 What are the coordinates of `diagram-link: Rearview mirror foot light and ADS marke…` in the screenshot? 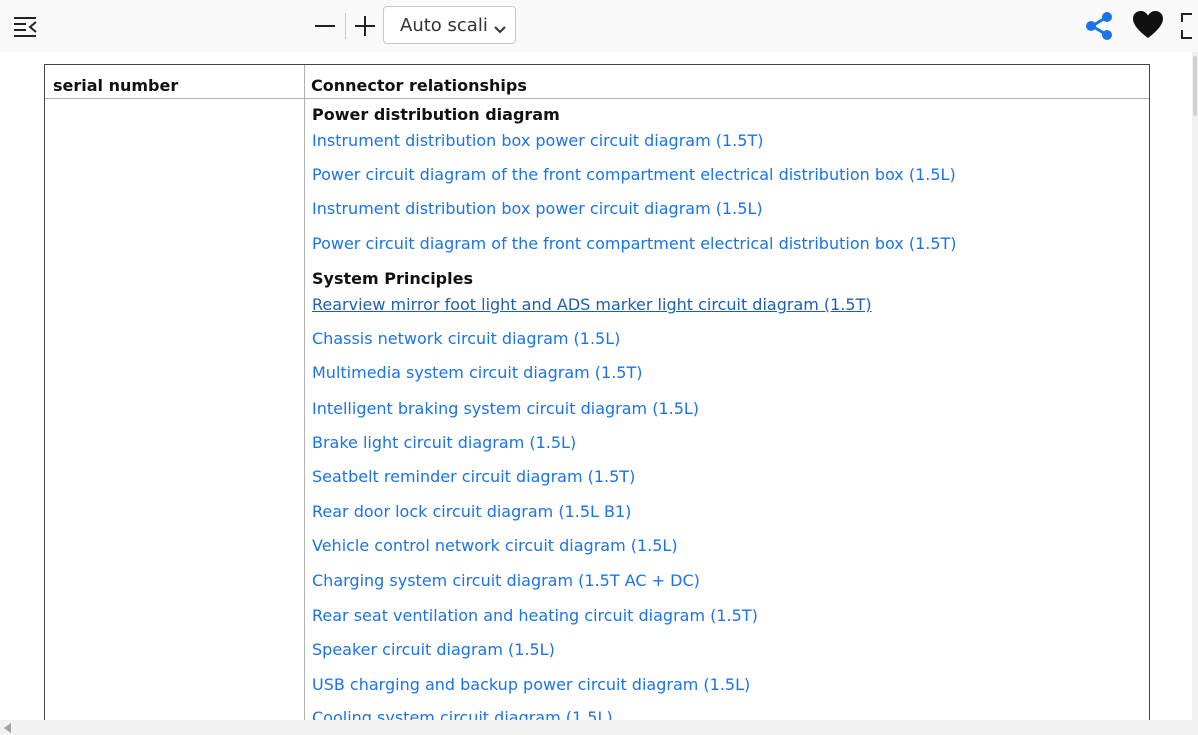 It's located at (592, 304).